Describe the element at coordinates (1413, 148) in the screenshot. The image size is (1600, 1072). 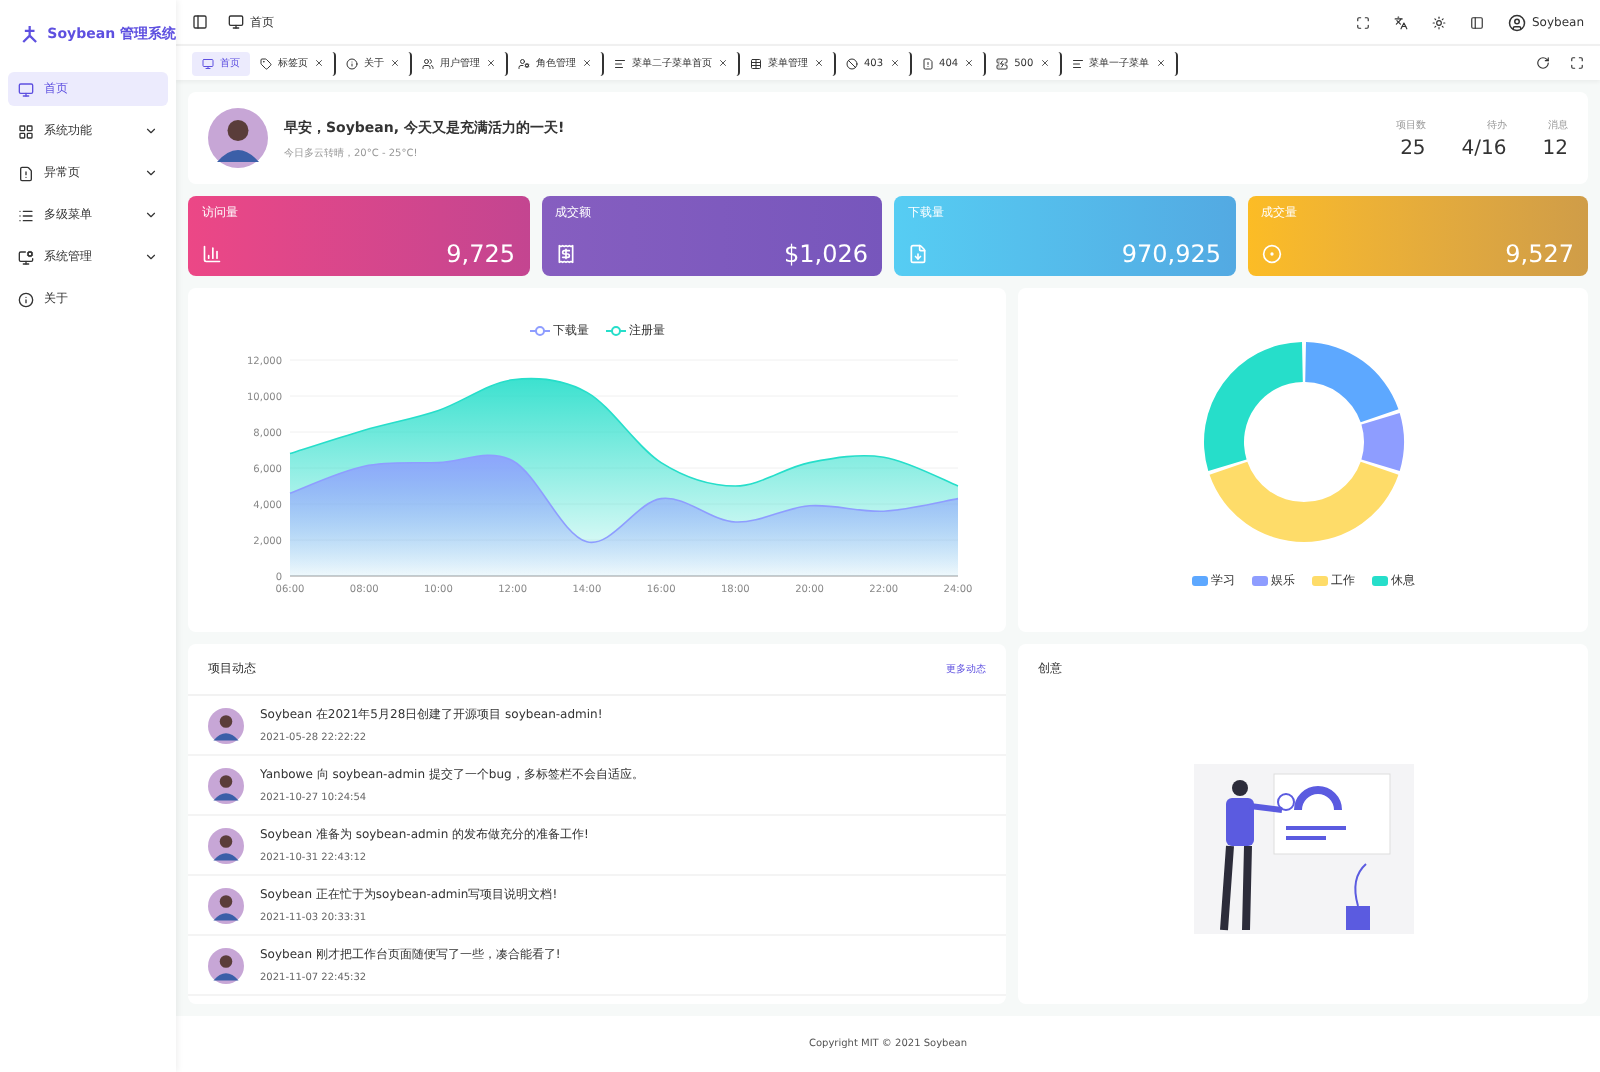
I see `stat-value: 25` at that location.